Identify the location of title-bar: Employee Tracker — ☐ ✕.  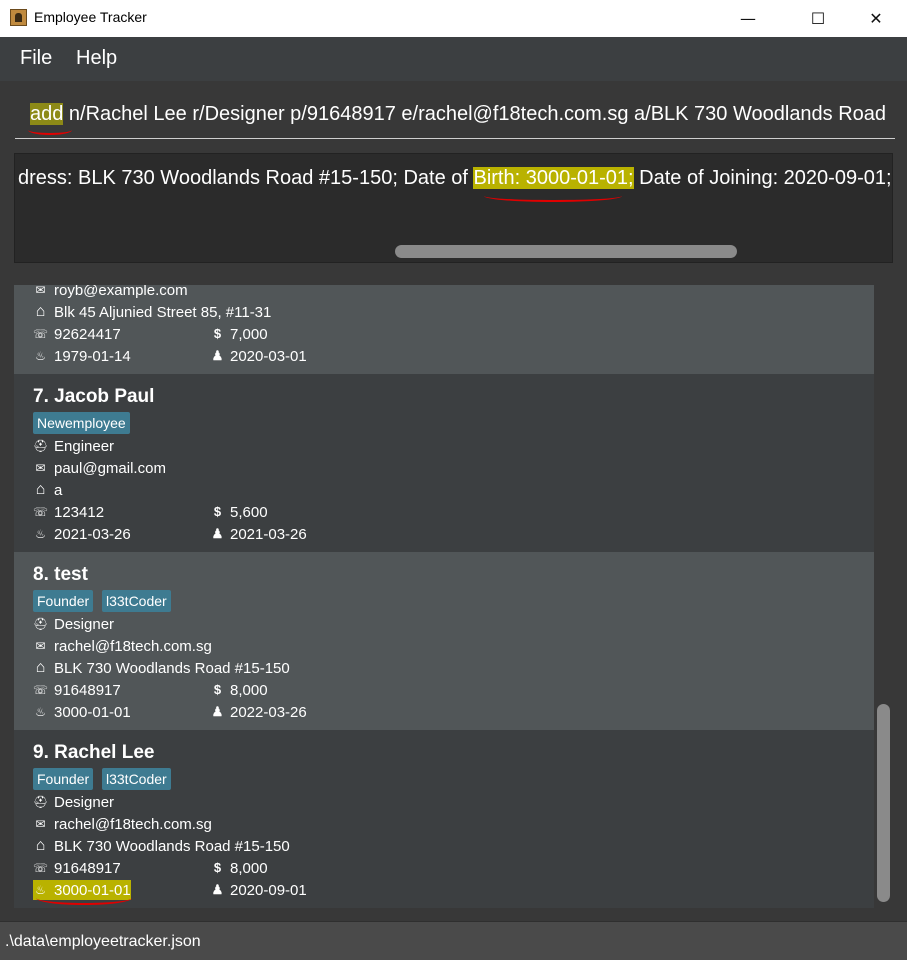
(453, 18).